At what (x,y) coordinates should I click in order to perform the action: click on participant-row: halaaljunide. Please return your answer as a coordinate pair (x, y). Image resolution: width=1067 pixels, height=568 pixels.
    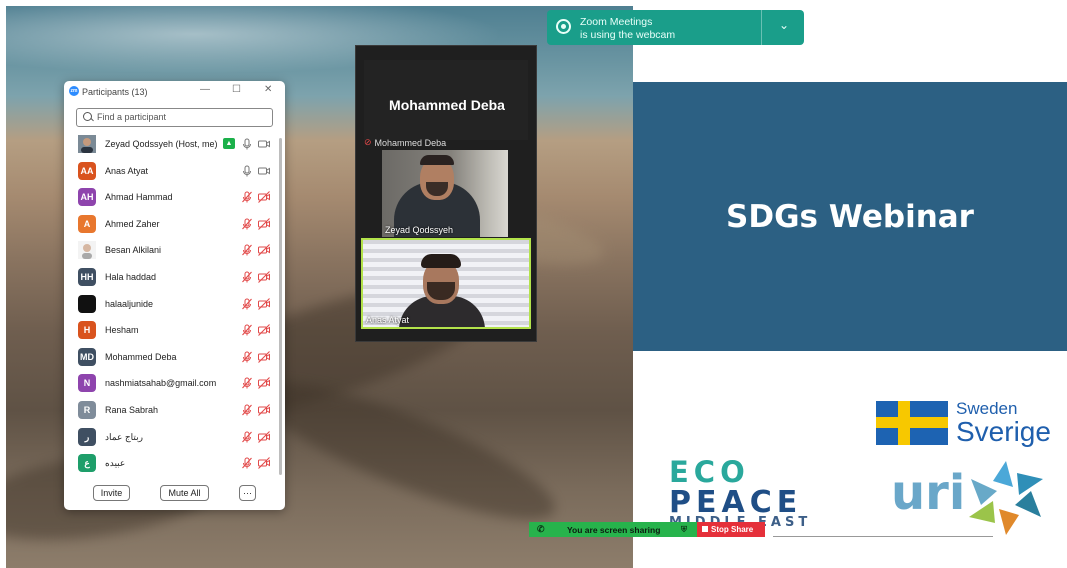
    Looking at the image, I should click on (171, 304).